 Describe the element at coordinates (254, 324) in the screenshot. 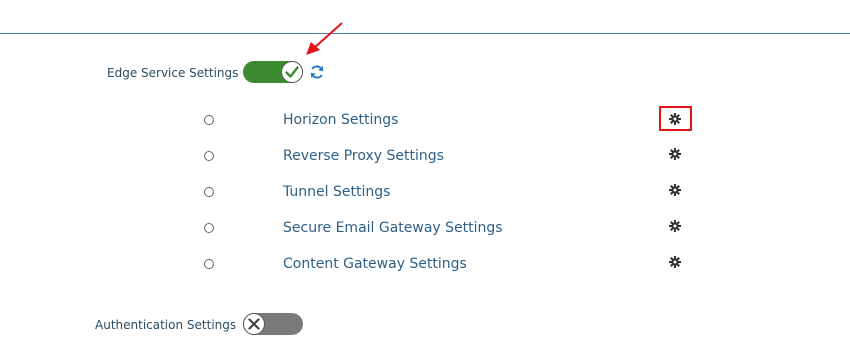

I see `x-icon` at that location.